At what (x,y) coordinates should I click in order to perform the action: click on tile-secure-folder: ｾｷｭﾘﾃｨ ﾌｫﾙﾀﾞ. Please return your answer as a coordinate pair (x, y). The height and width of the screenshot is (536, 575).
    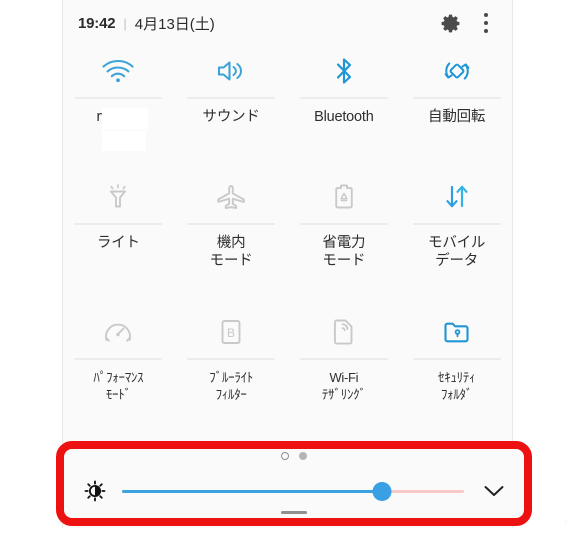
    Looking at the image, I should click on (456, 372).